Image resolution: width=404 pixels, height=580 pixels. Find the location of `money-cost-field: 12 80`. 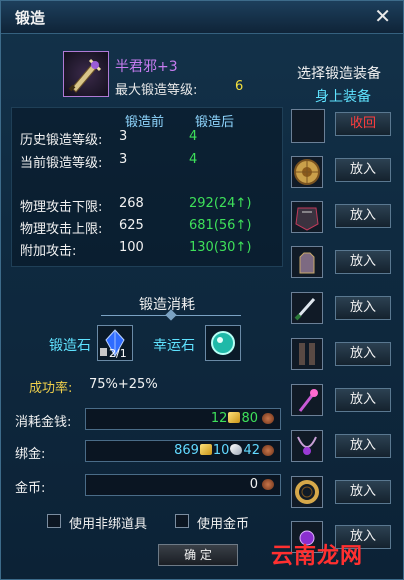

money-cost-field: 12 80 is located at coordinates (183, 419).